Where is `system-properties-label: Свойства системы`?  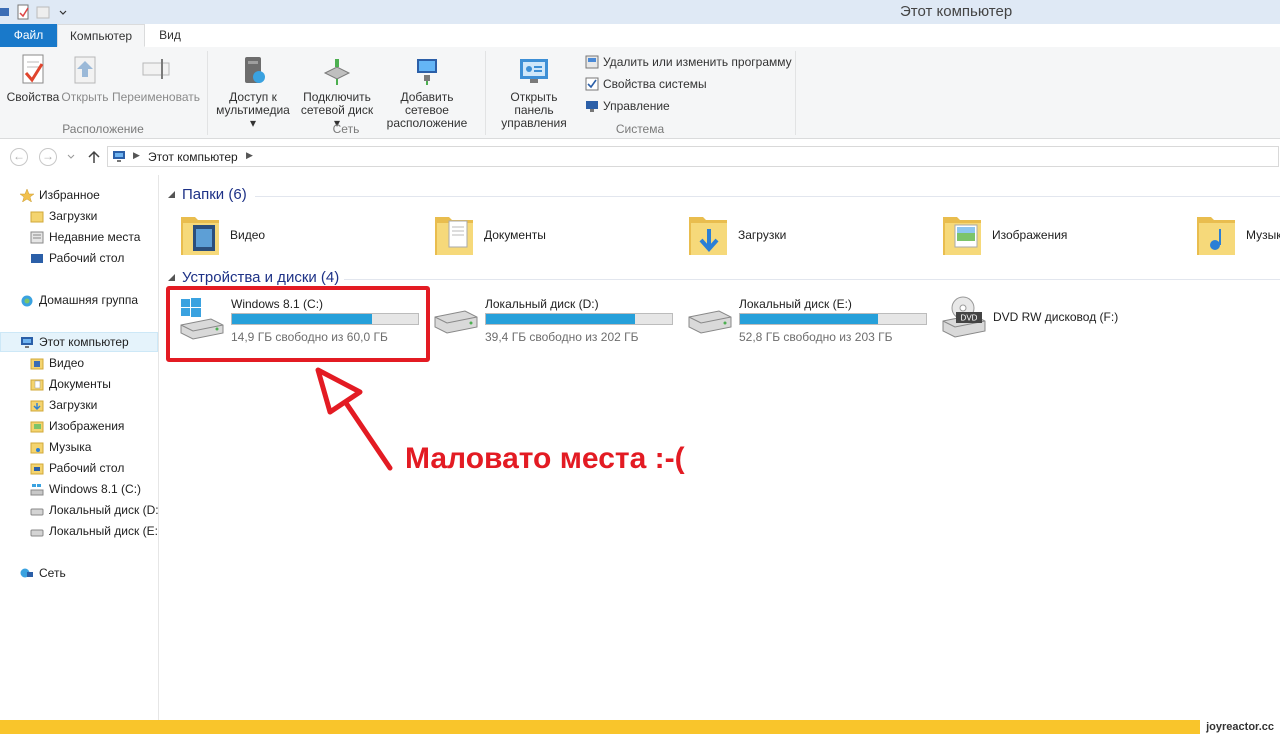
system-properties-label: Свойства системы is located at coordinates (655, 84).